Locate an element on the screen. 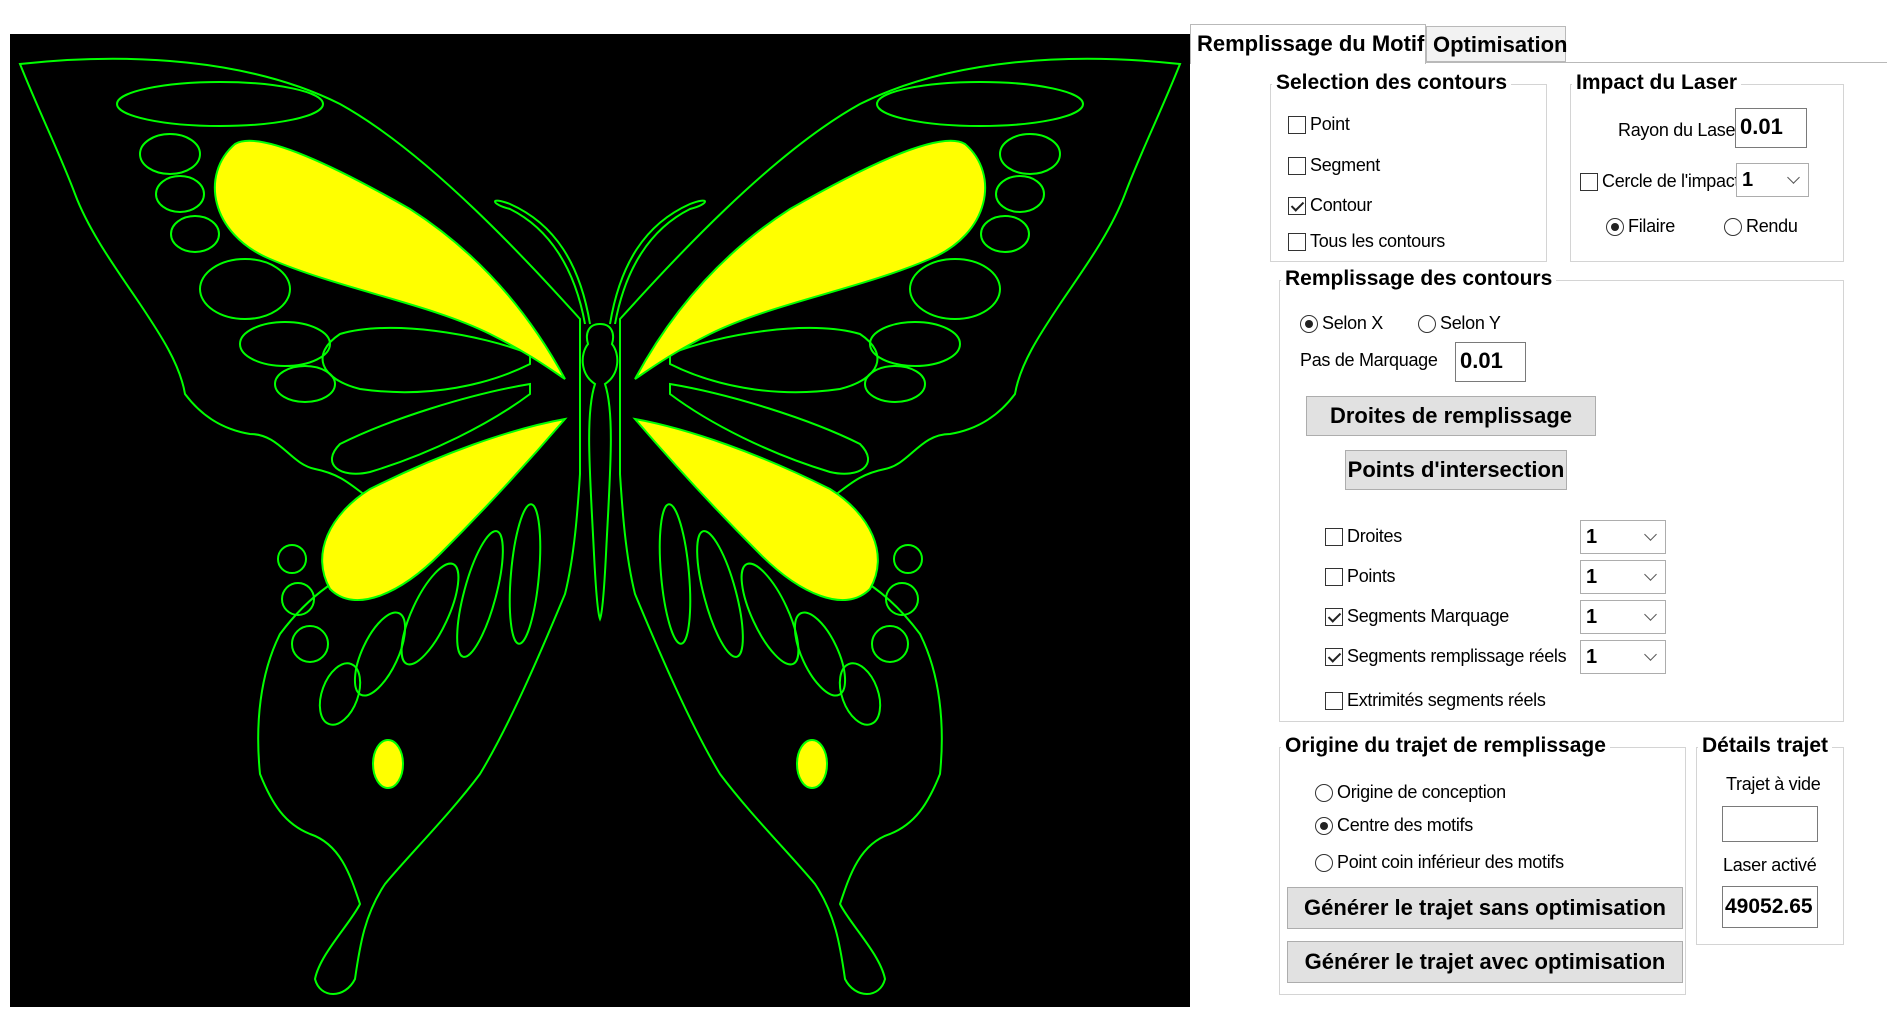  points-intersection-button: Points d'intersection is located at coordinates (1456, 470).